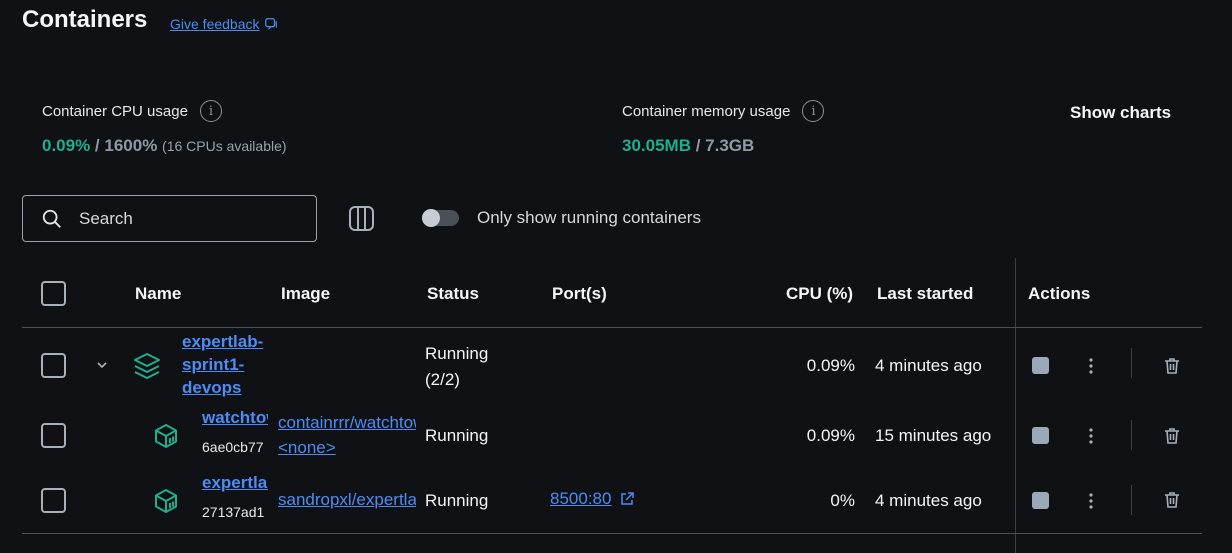 Image resolution: width=1232 pixels, height=553 pixels. I want to click on table-bottom-divider, so click(612, 533).